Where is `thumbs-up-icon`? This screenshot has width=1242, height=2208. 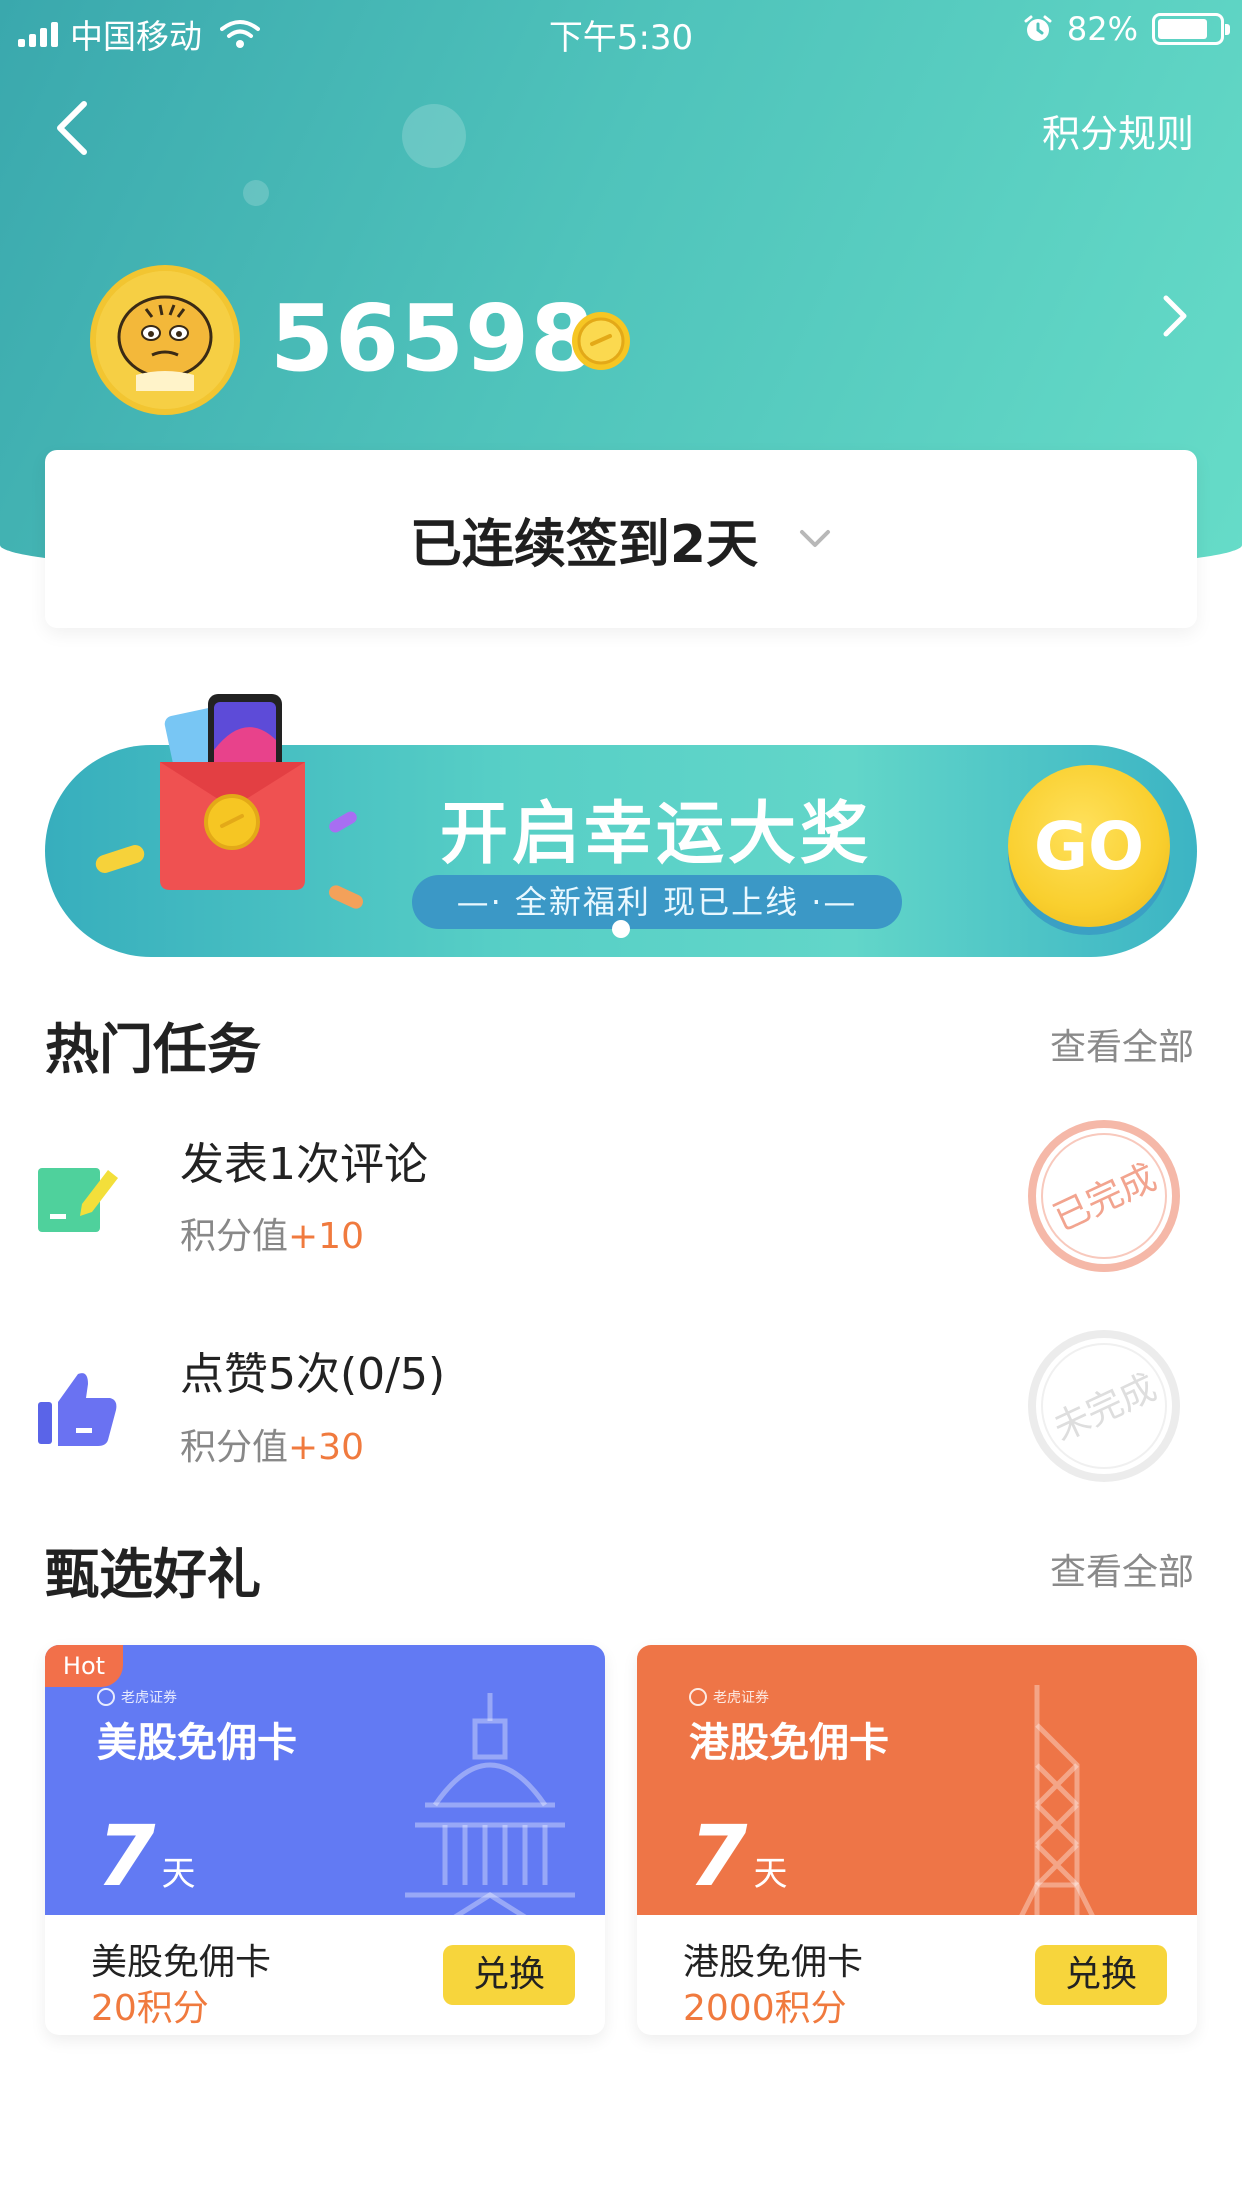
thumbs-up-icon is located at coordinates (77, 1409).